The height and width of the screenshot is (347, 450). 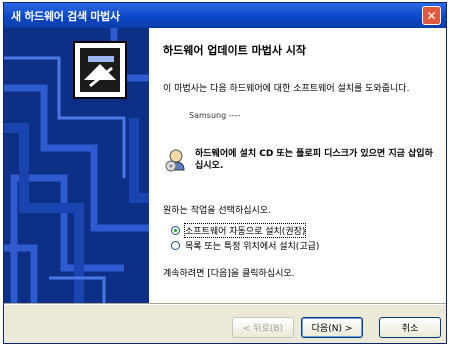 What do you see at coordinates (65, 16) in the screenshot?
I see `window-title: 새 하드웨어 검색 마법사` at bounding box center [65, 16].